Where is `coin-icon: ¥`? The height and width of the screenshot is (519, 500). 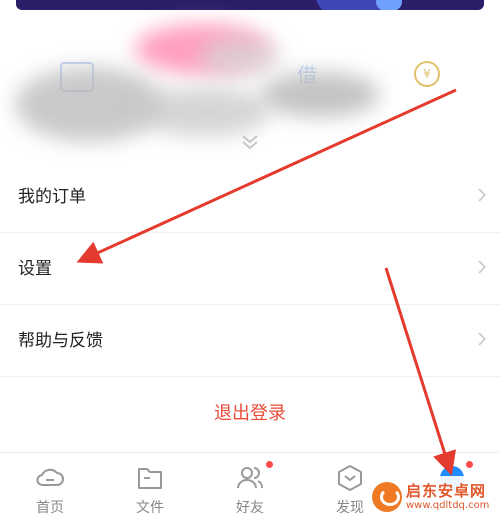 coin-icon: ¥ is located at coordinates (427, 74).